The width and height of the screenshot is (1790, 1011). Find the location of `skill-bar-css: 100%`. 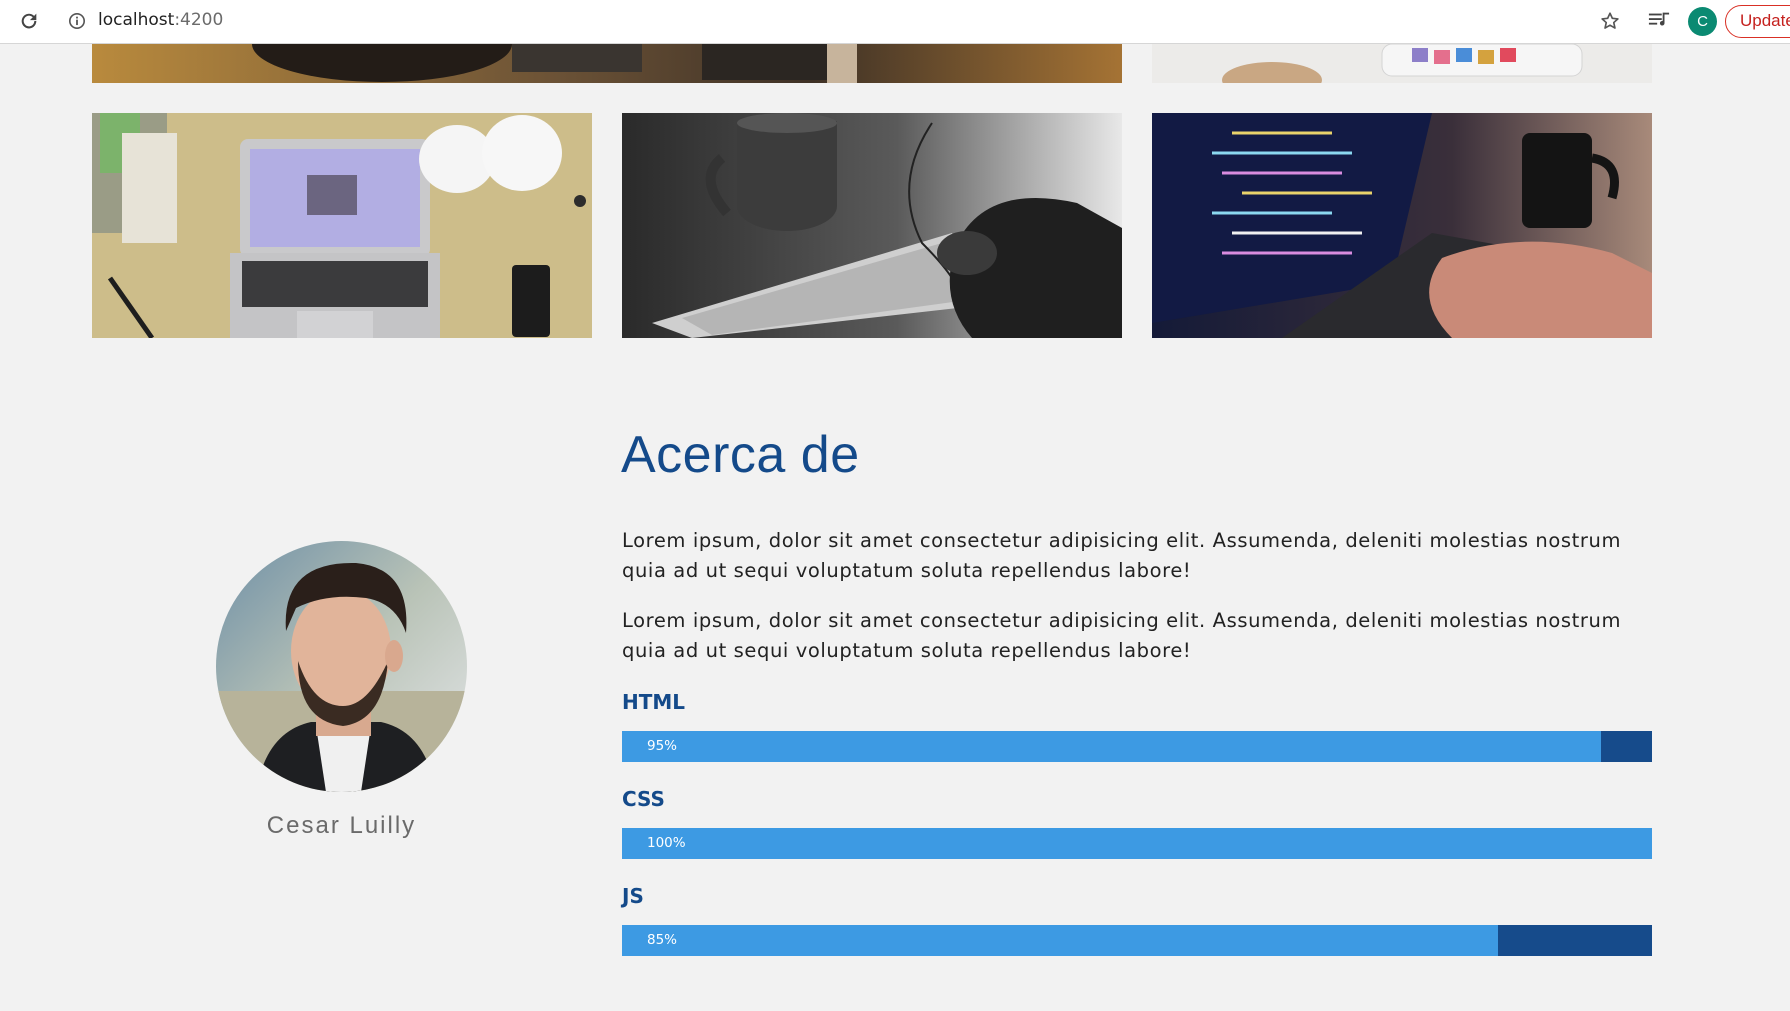

skill-bar-css: 100% is located at coordinates (1137, 843).